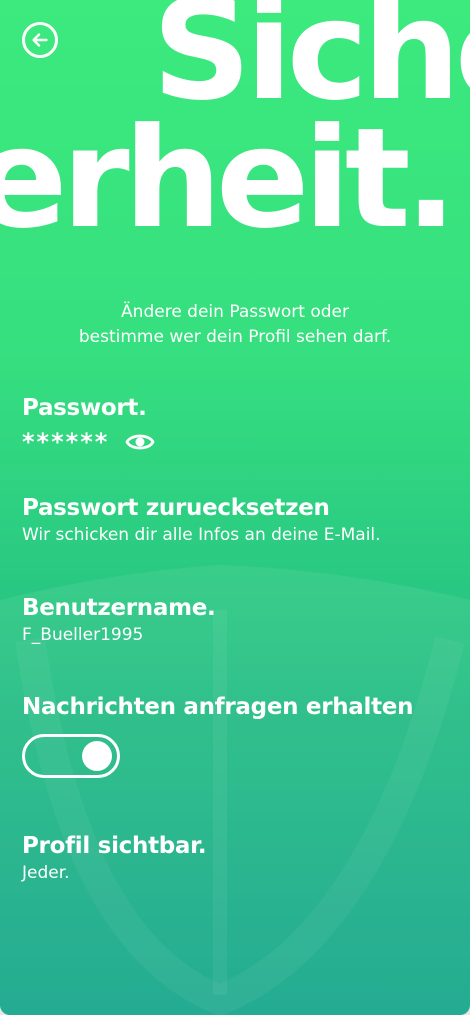 The image size is (470, 1015). I want to click on username-value: F_Bueller1995, so click(83, 635).